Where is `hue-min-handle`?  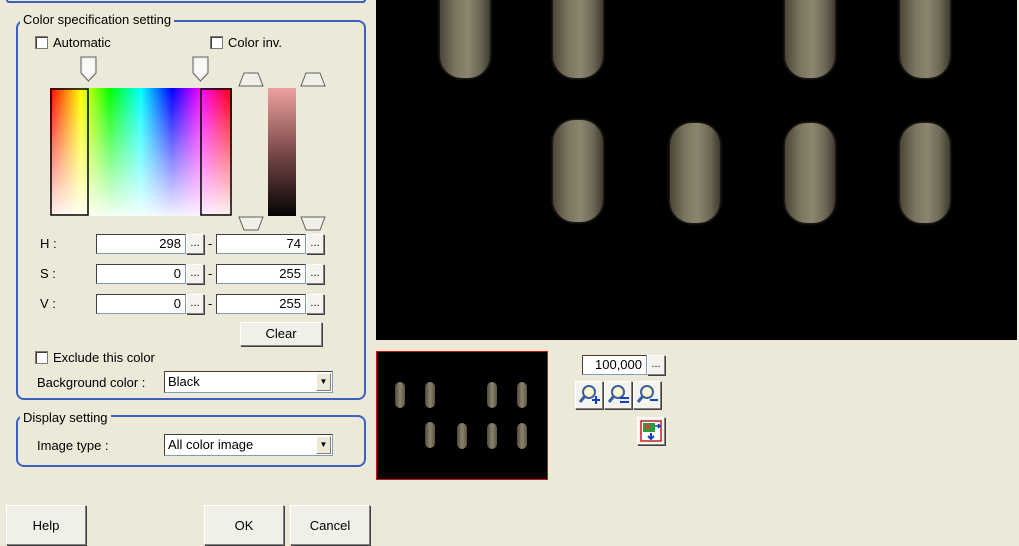
hue-min-handle is located at coordinates (89, 69).